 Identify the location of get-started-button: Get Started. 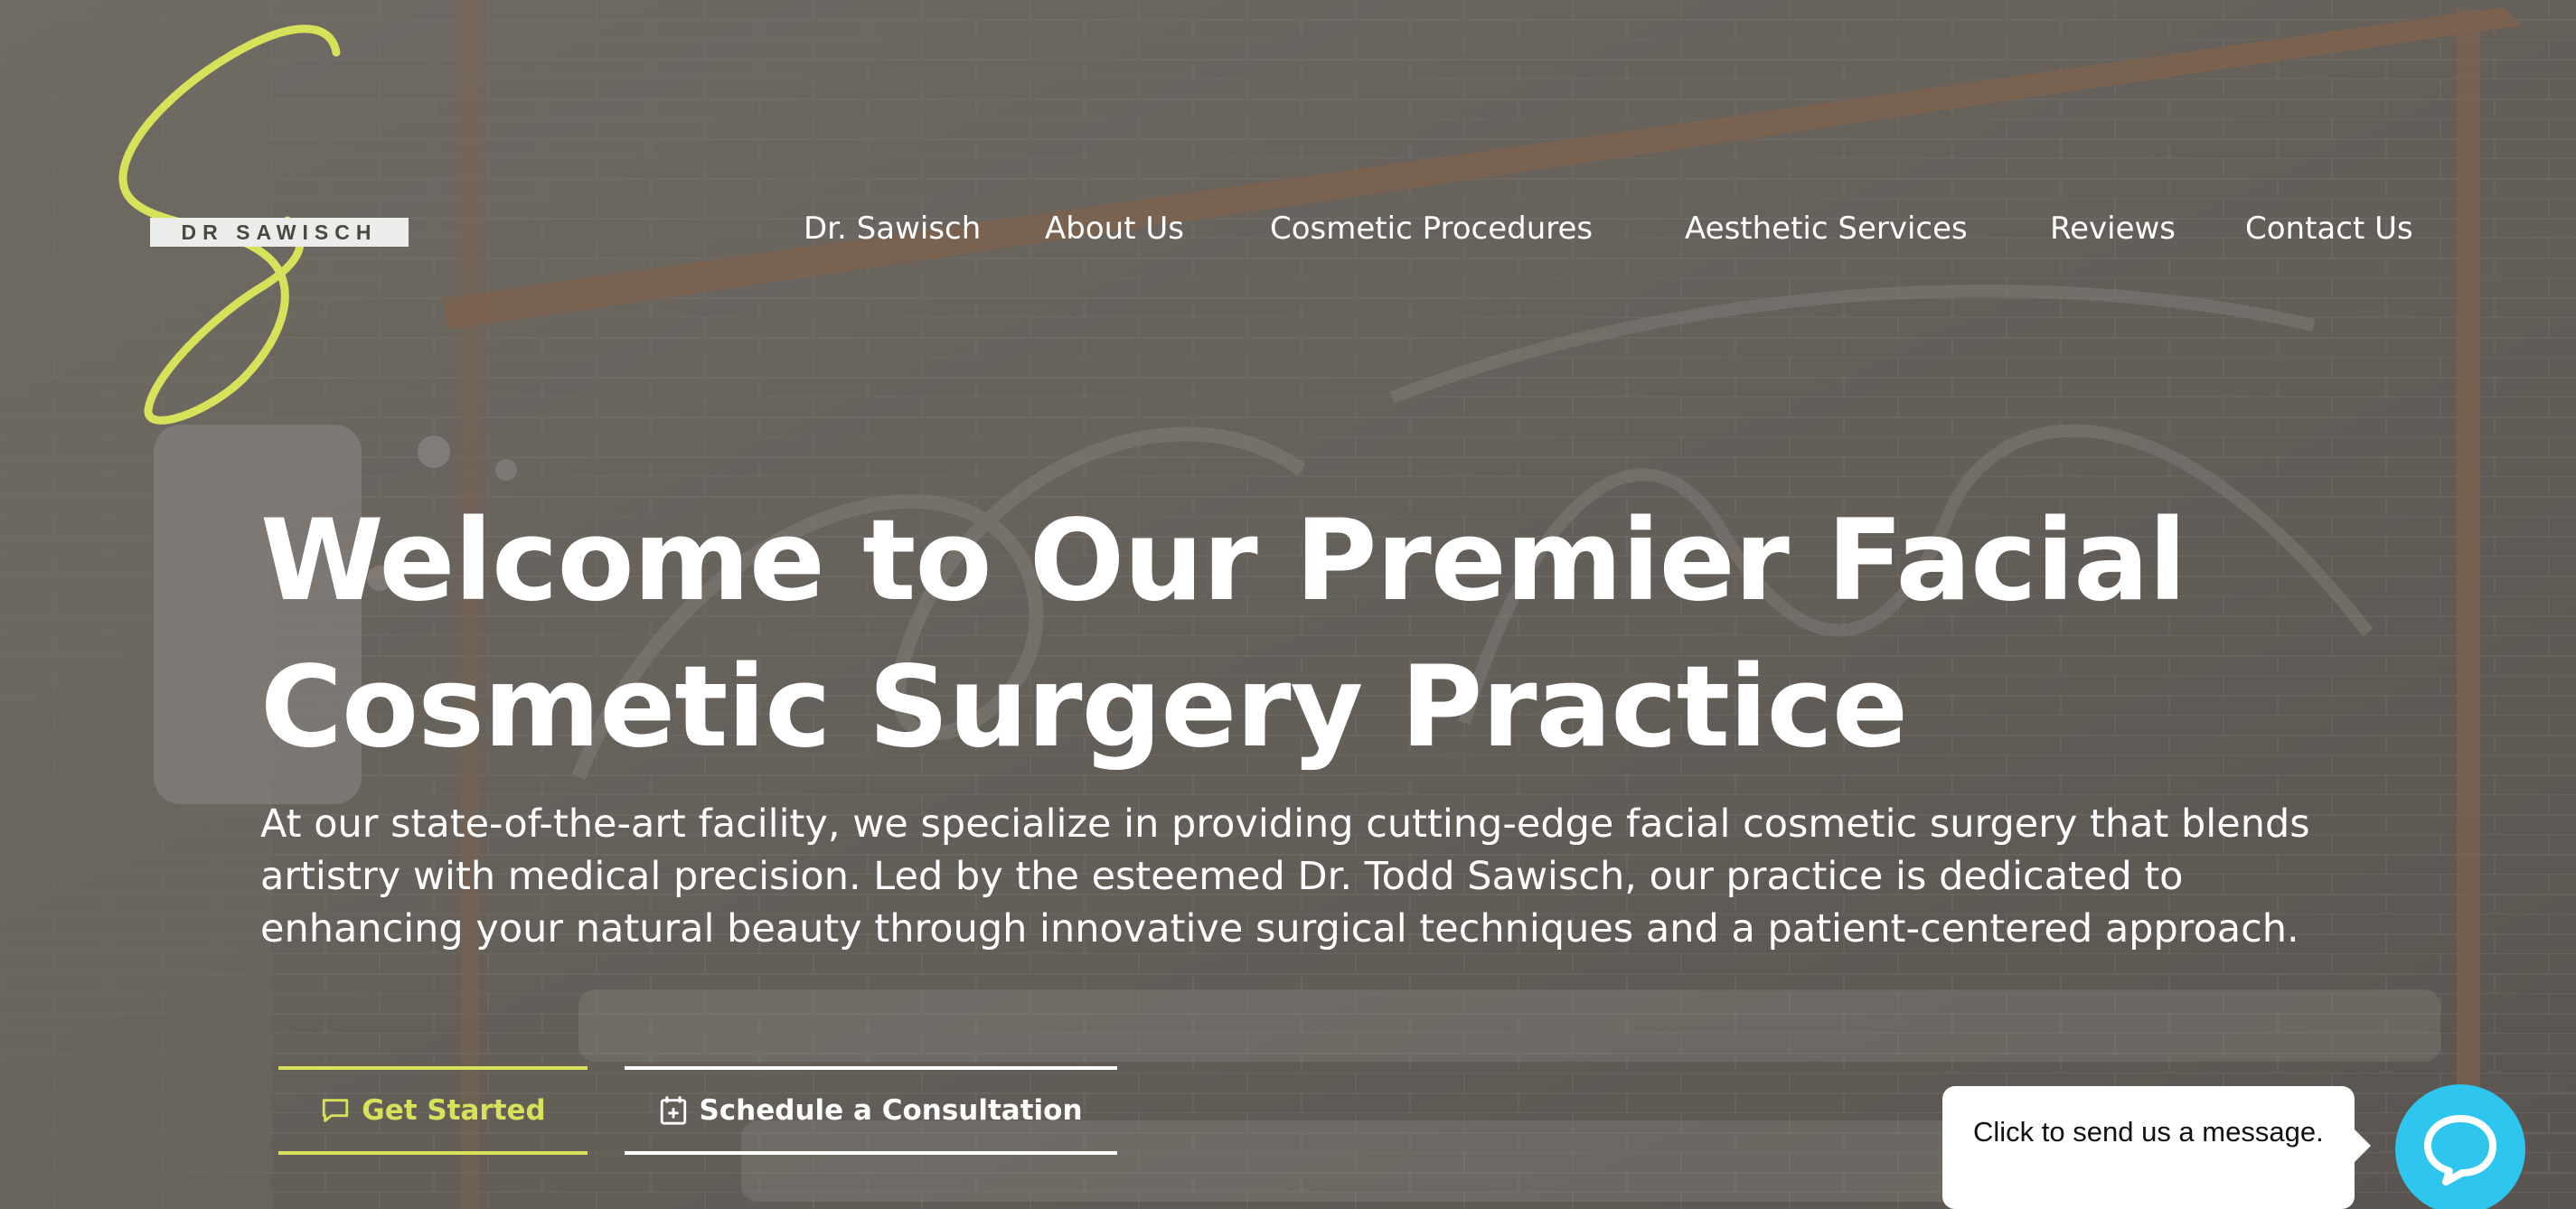
(433, 1110).